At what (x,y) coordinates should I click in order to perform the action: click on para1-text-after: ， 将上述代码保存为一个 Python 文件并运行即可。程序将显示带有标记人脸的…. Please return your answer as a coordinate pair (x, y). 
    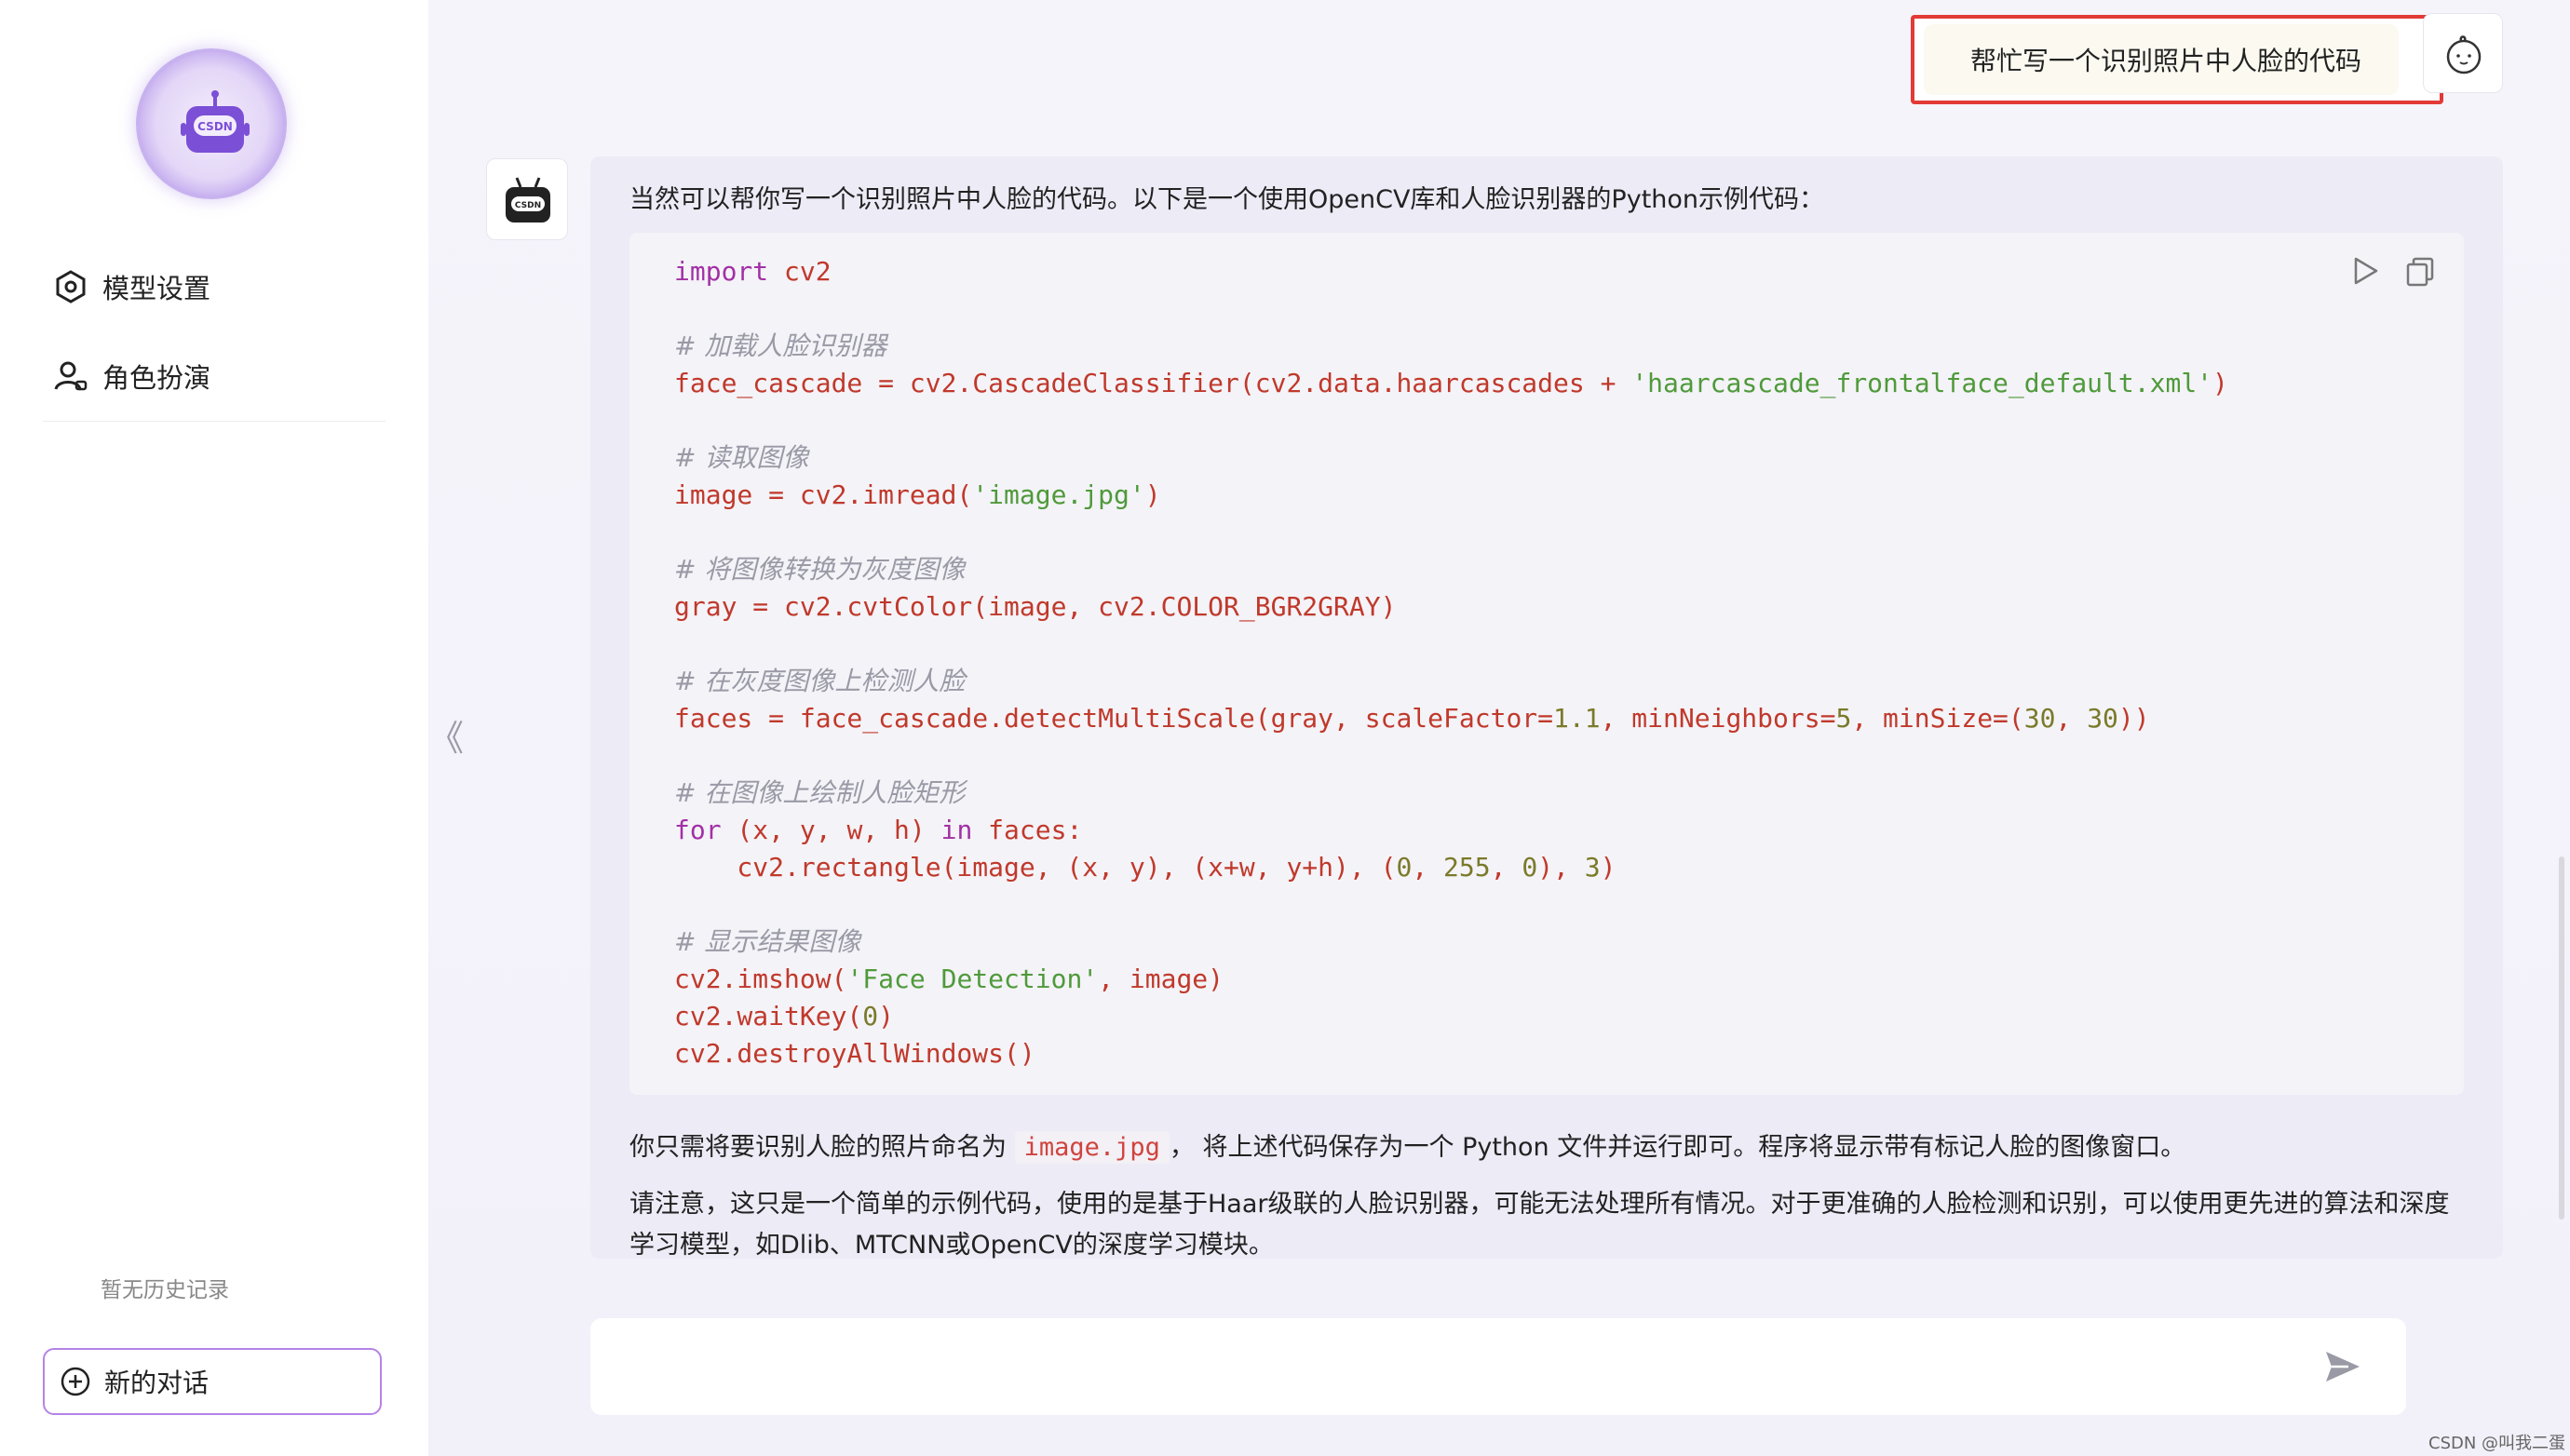
    Looking at the image, I should click on (1677, 1147).